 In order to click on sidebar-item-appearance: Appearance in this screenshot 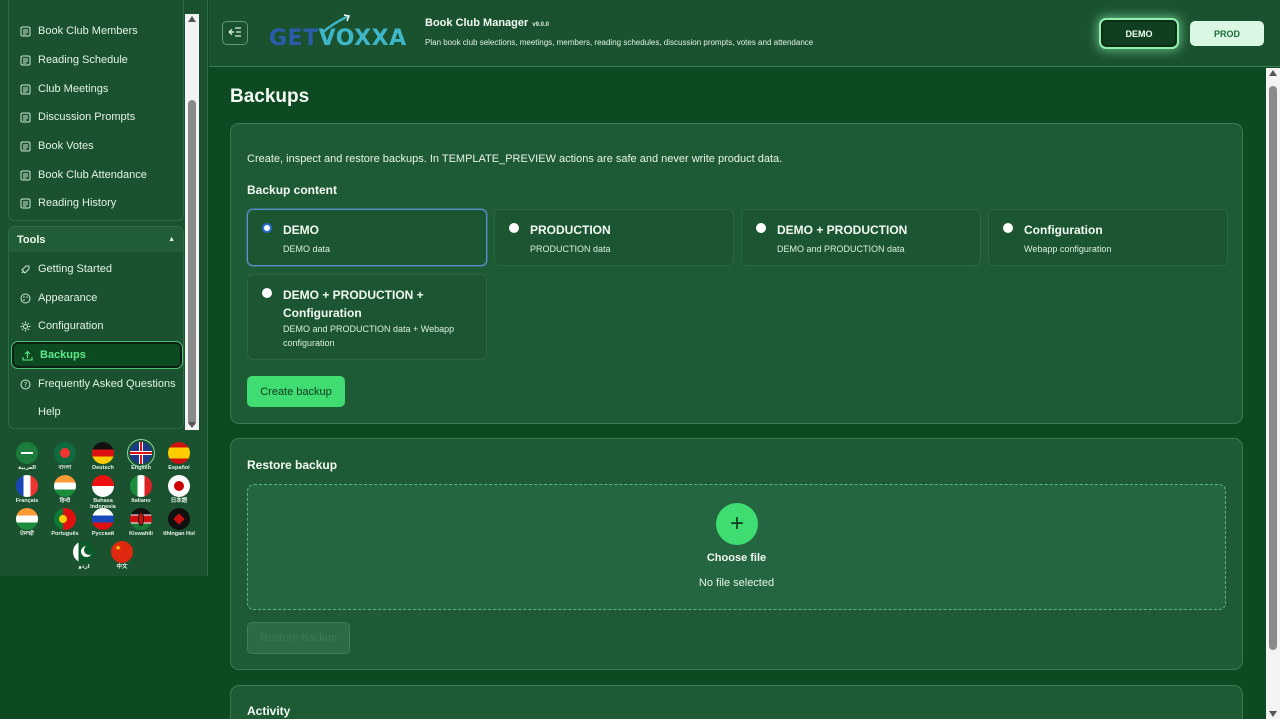, I will do `click(58, 298)`.